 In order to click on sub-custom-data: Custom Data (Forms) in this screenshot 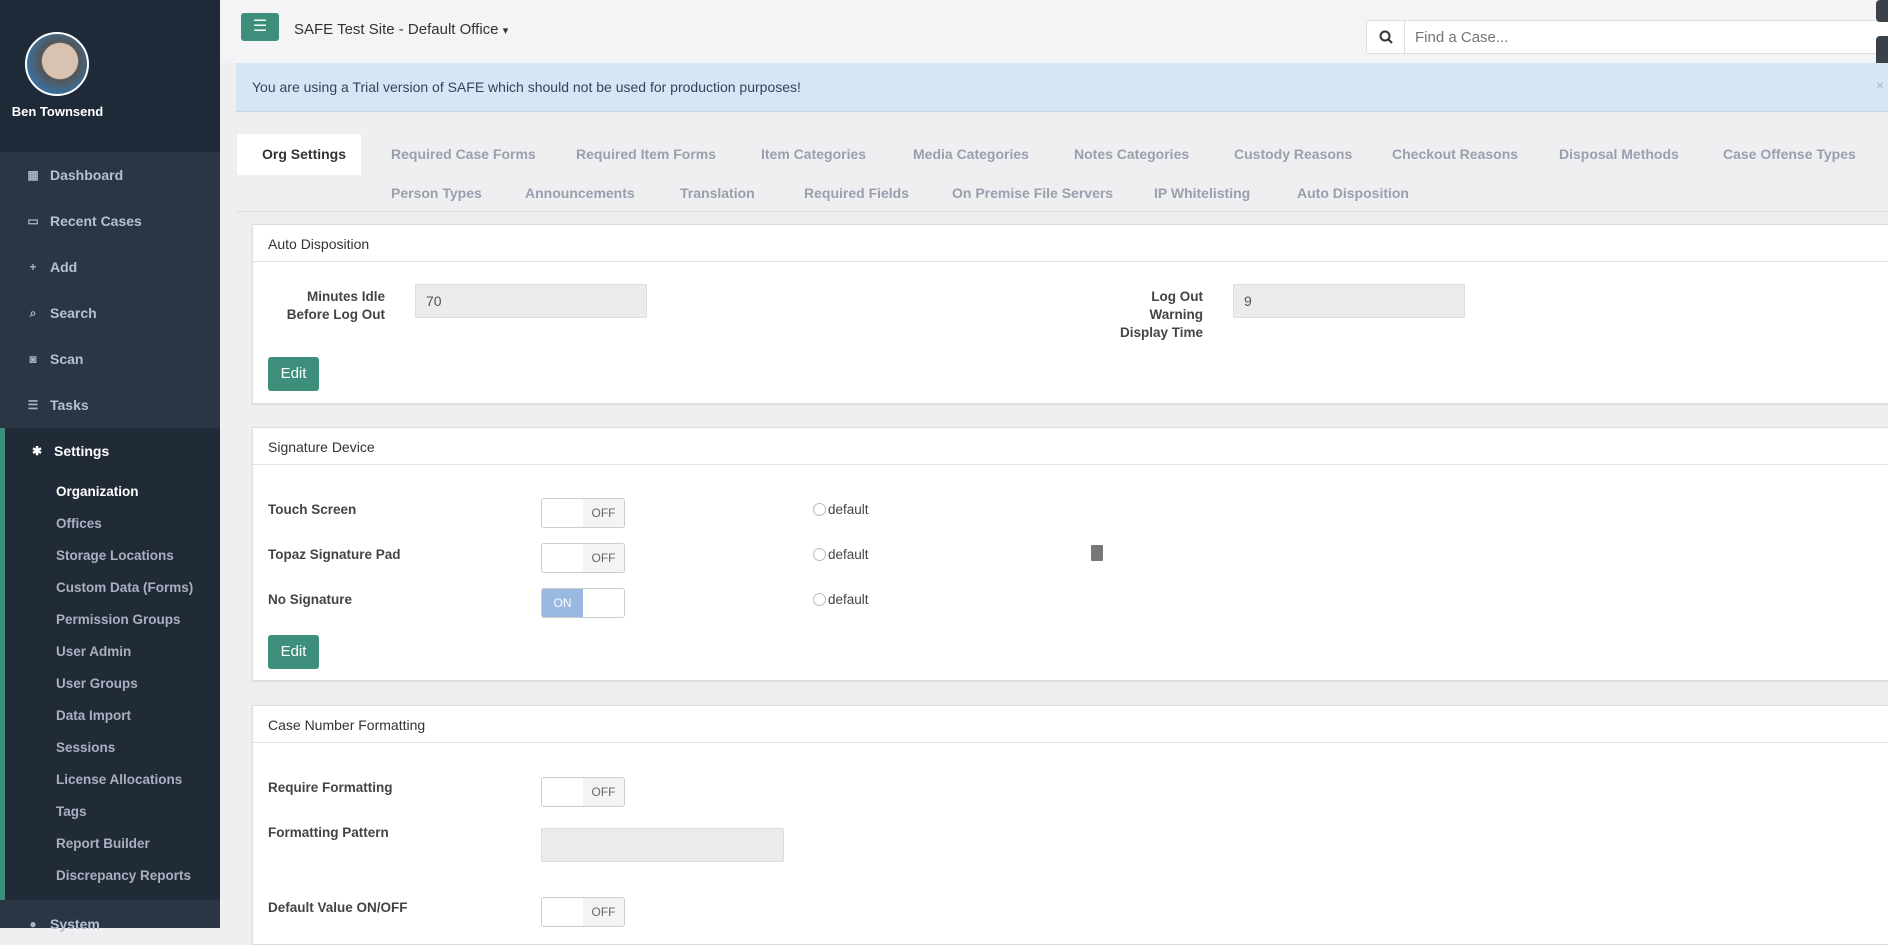, I will do `click(124, 587)`.